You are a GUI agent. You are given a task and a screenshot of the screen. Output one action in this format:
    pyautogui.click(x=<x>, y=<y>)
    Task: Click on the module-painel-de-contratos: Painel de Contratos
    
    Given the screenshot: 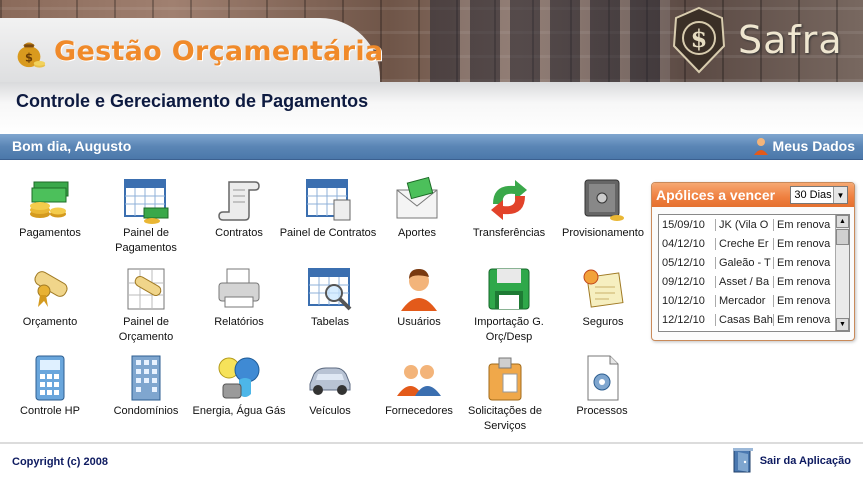 What is the action you would take?
    pyautogui.click(x=328, y=208)
    